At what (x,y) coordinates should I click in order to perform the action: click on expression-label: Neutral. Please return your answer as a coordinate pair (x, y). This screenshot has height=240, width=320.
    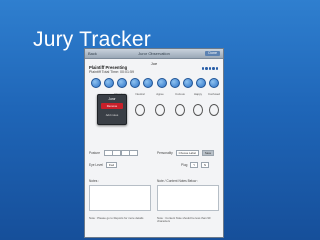
    Looking at the image, I should click on (140, 94).